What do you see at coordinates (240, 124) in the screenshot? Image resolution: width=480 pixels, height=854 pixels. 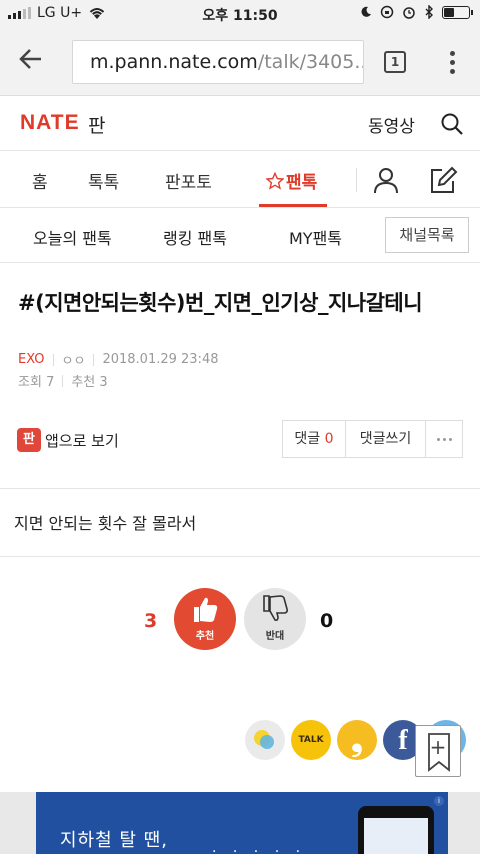 I see `site-header: NATE 판 동영상` at bounding box center [240, 124].